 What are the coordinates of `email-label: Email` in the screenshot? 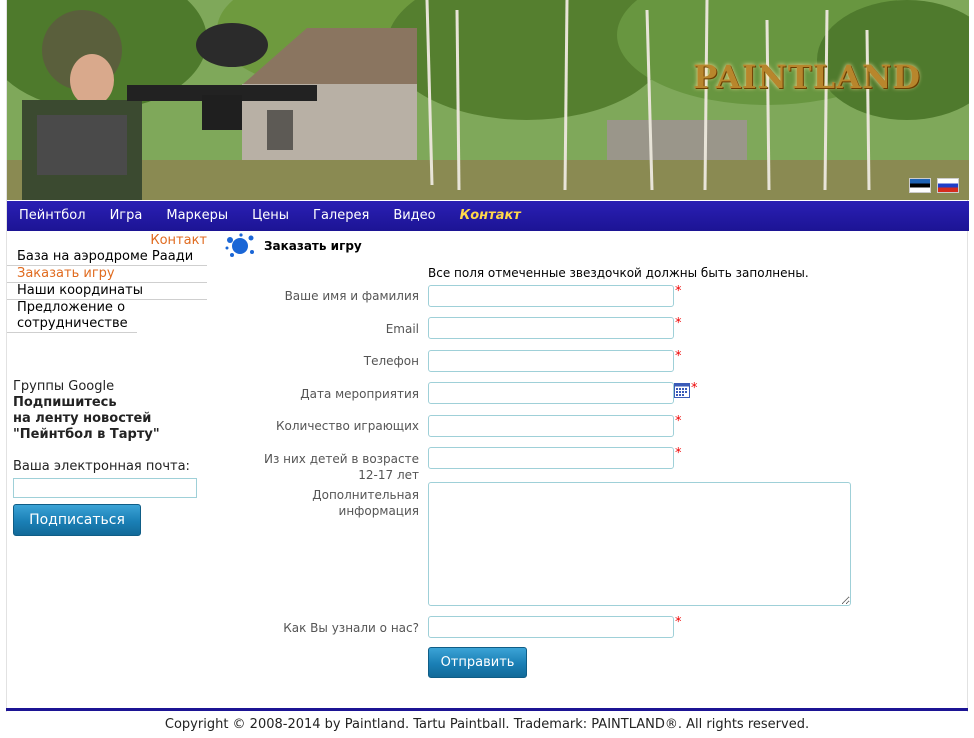 It's located at (402, 329).